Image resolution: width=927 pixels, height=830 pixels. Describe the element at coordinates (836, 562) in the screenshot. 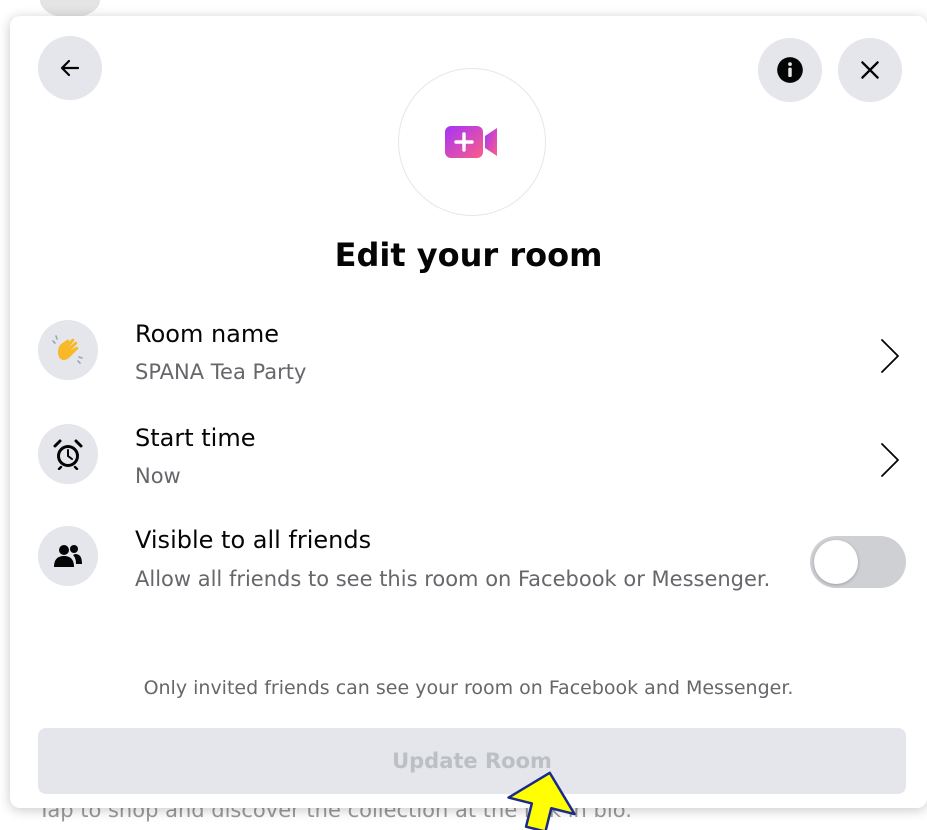

I see `toggle-knob` at that location.